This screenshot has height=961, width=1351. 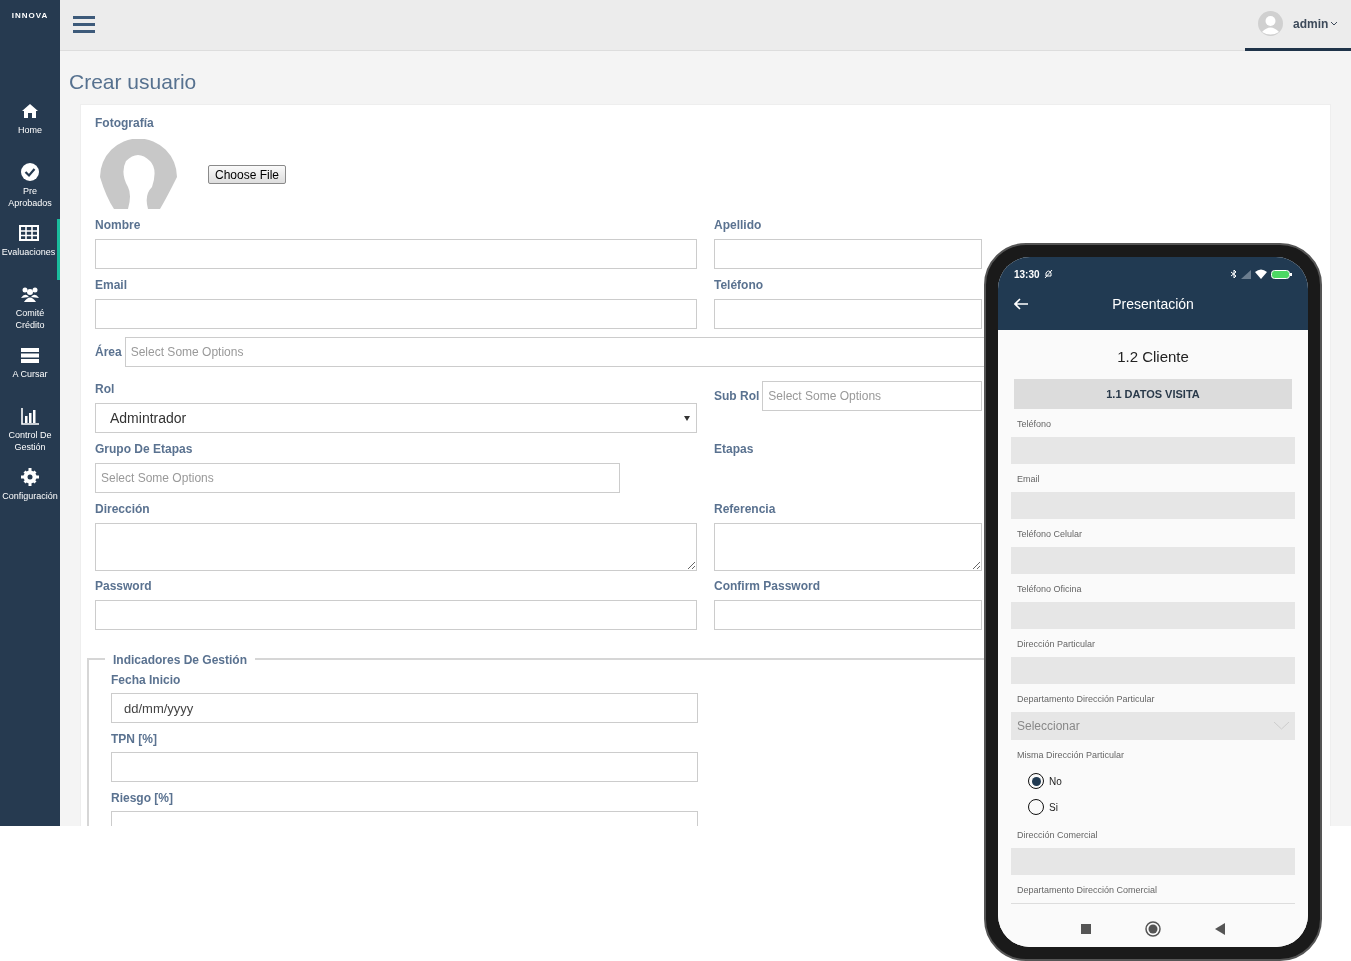 What do you see at coordinates (123, 586) in the screenshot?
I see `field-label: Password` at bounding box center [123, 586].